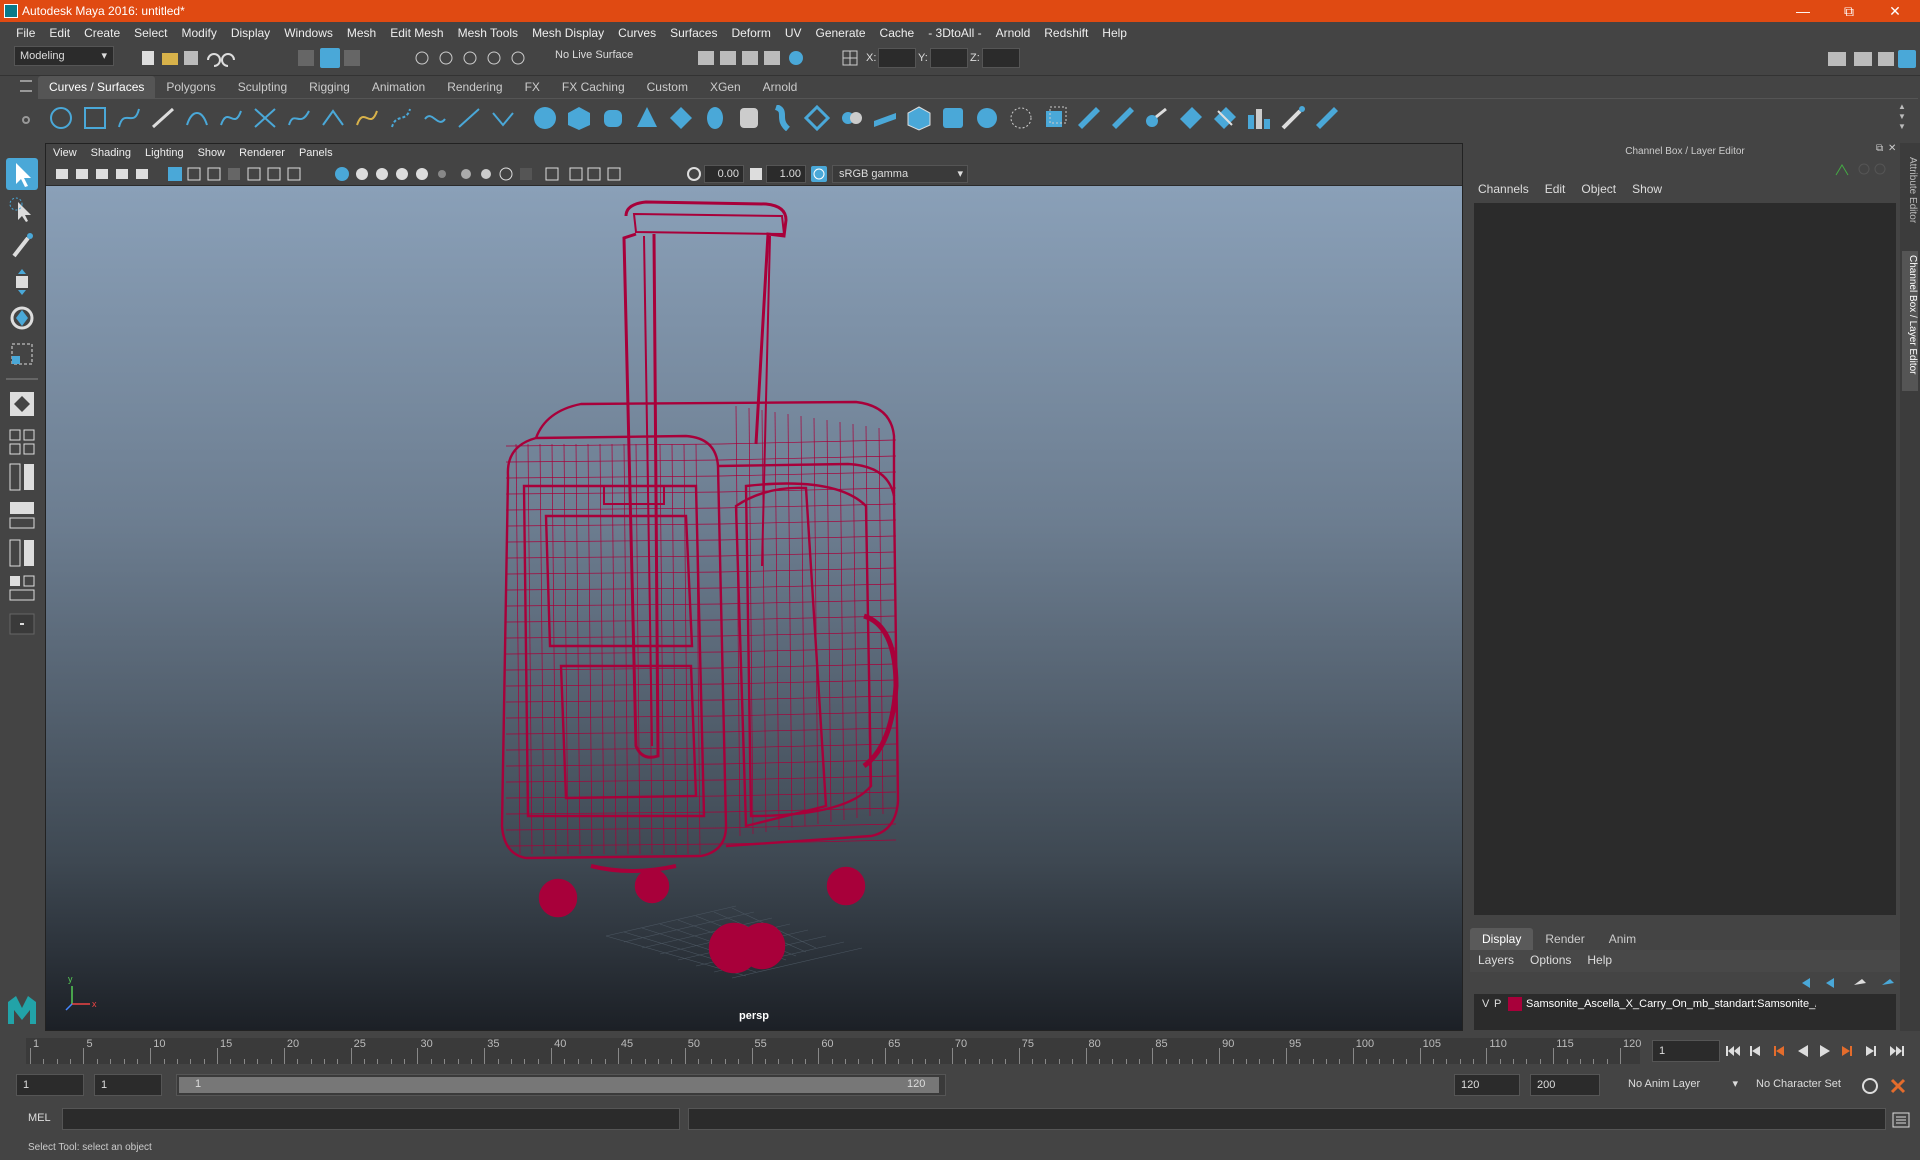  What do you see at coordinates (22, 624) in the screenshot?
I see `toolbox-expand-icon` at bounding box center [22, 624].